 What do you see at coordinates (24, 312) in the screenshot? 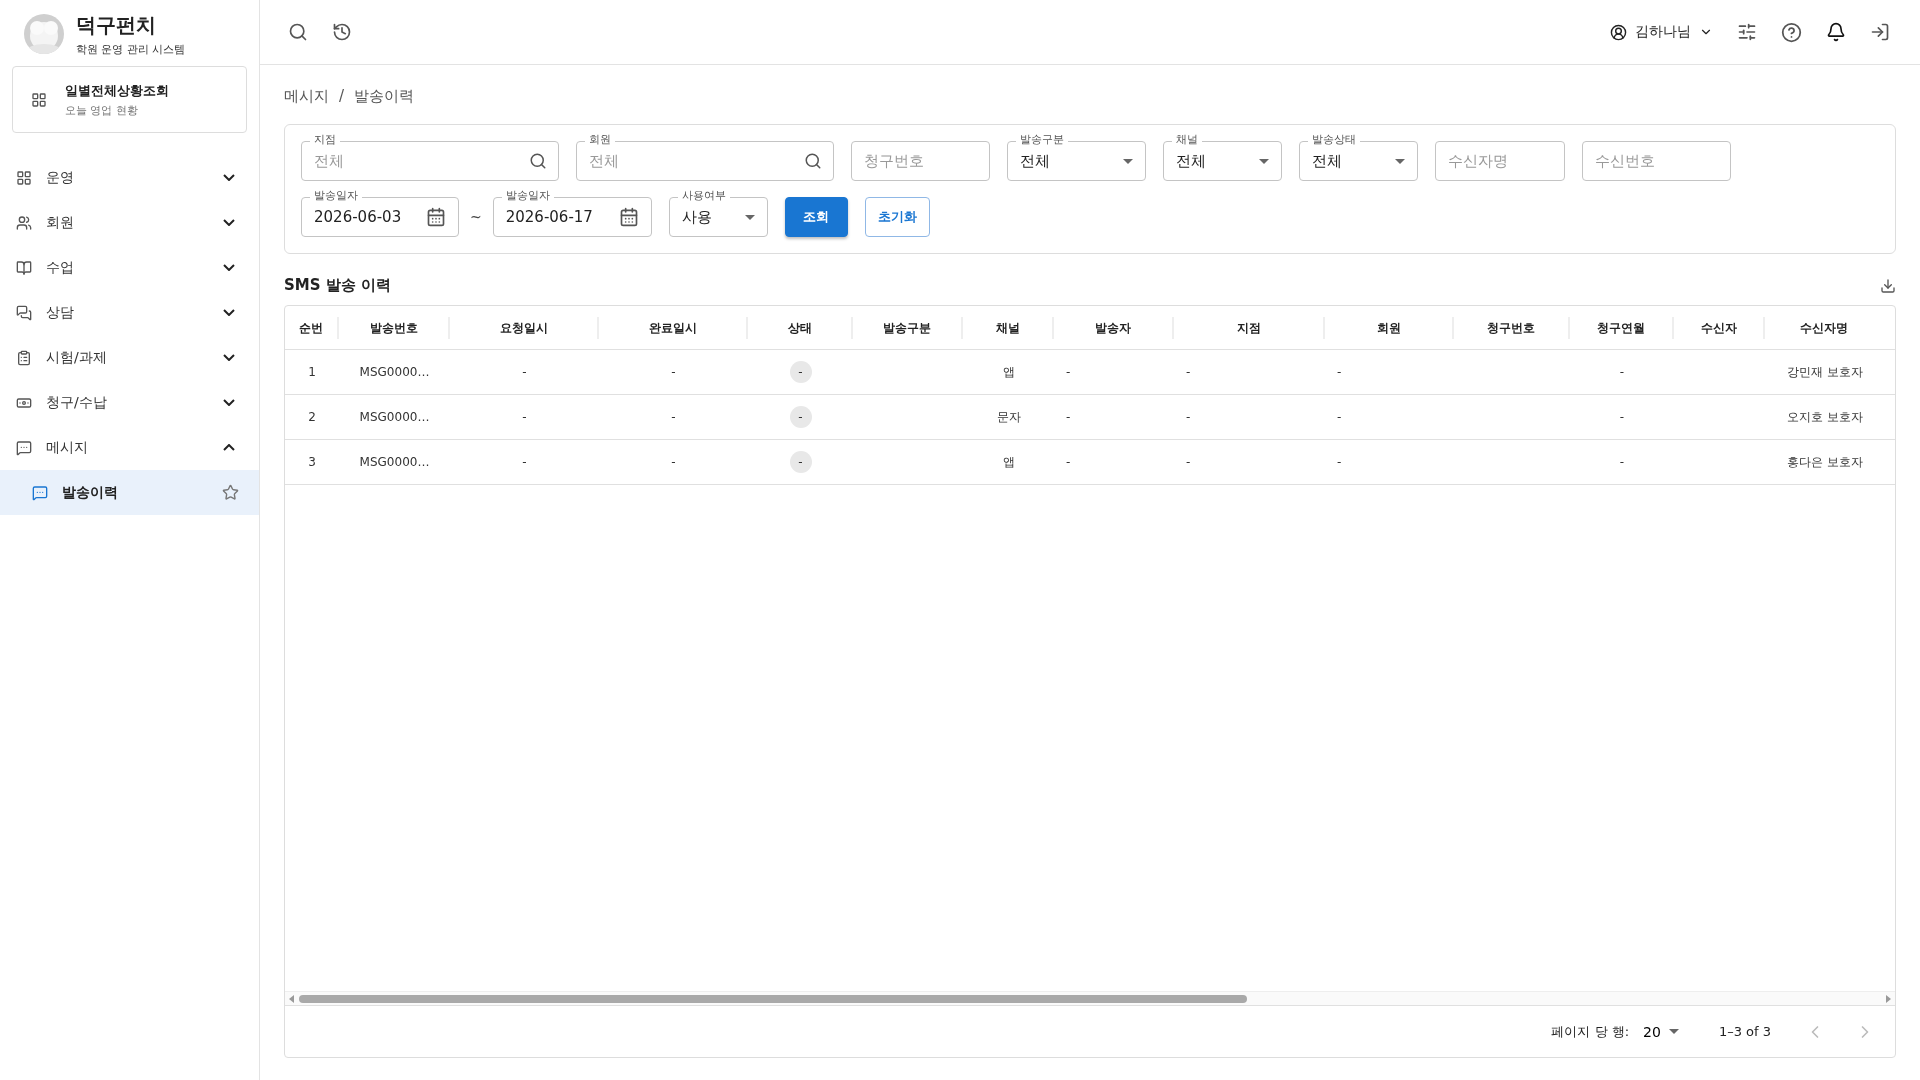
I see `chat-icon` at bounding box center [24, 312].